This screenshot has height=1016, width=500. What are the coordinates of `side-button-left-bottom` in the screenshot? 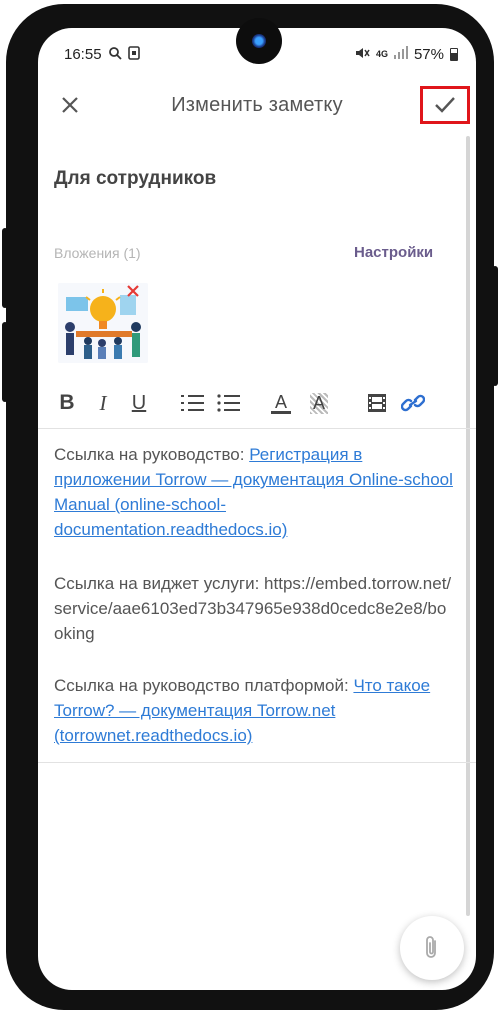 It's located at (5, 362).